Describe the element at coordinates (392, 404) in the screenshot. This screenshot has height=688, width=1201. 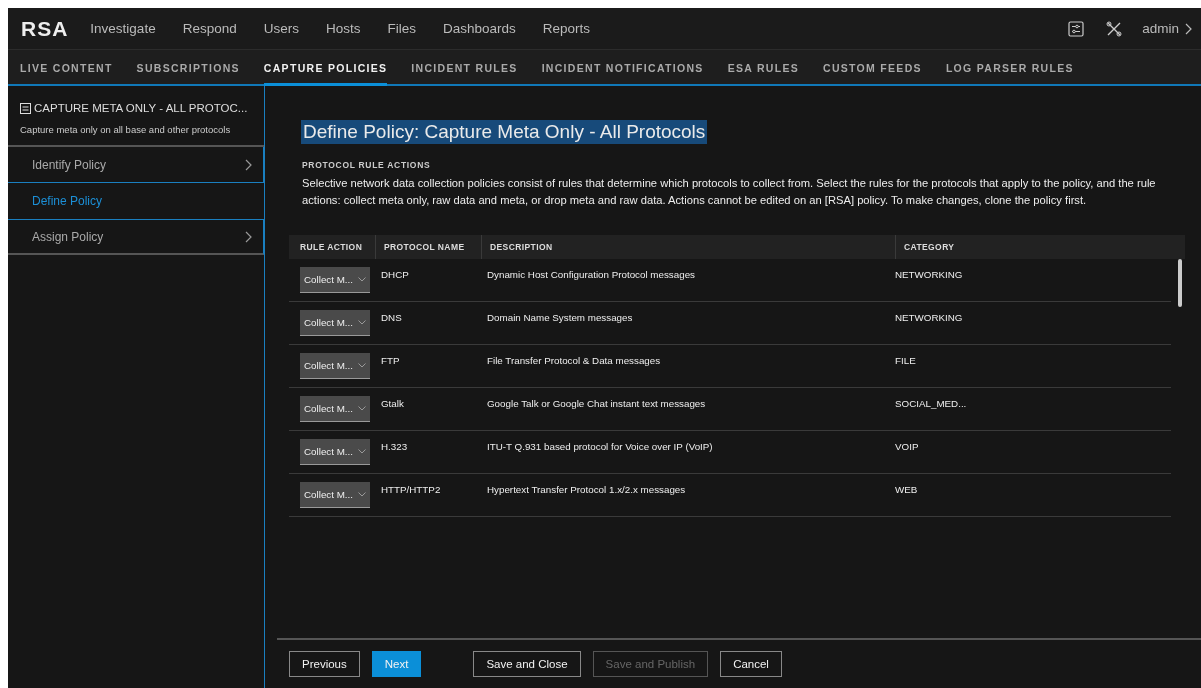
I see `table-cell-text: Gtalk` at that location.